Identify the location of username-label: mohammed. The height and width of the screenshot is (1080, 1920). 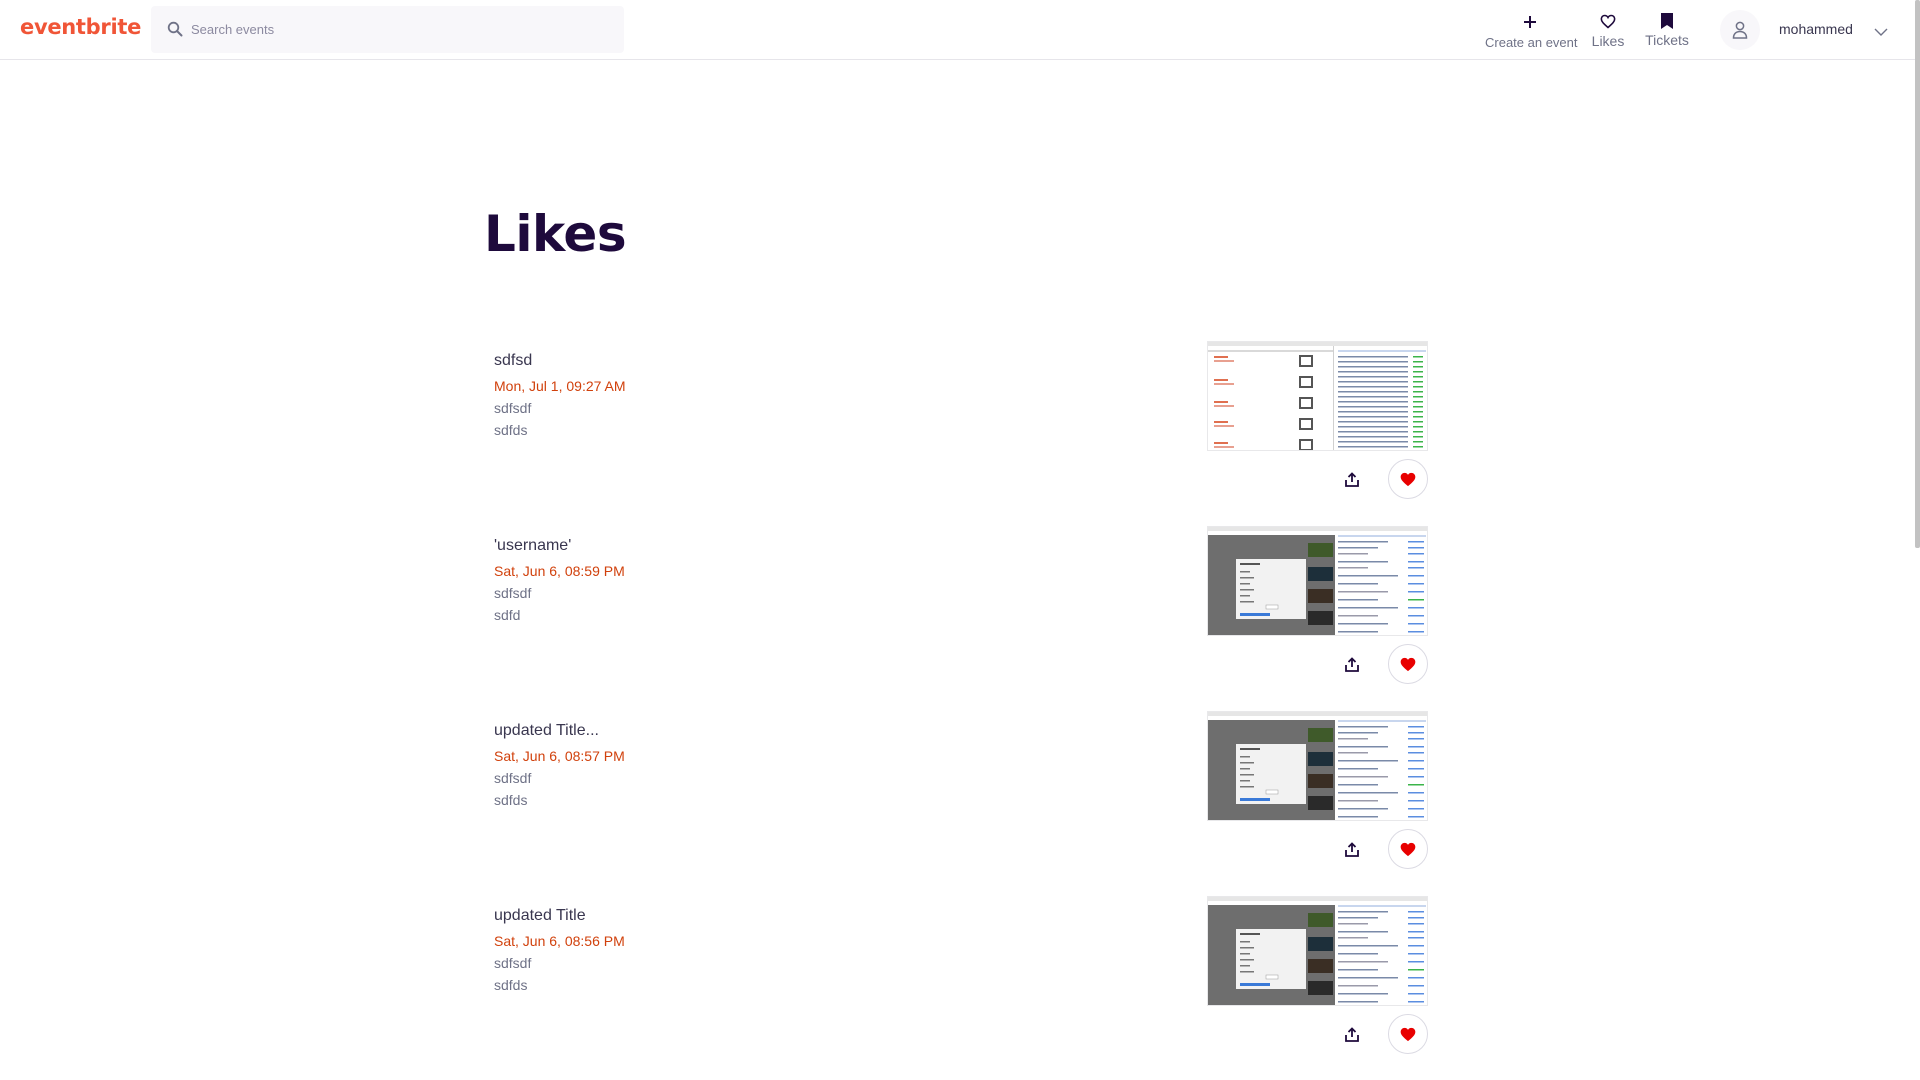
(1816, 29).